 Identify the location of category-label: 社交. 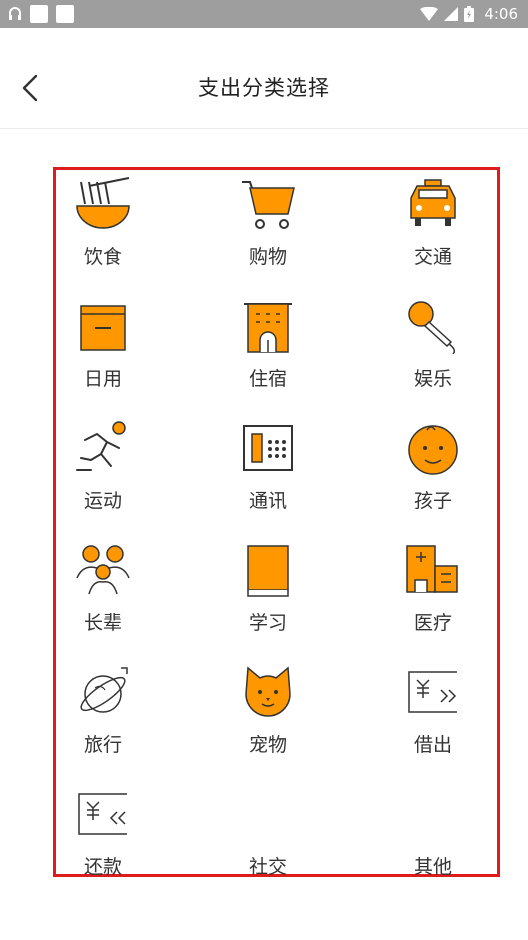
(267, 867).